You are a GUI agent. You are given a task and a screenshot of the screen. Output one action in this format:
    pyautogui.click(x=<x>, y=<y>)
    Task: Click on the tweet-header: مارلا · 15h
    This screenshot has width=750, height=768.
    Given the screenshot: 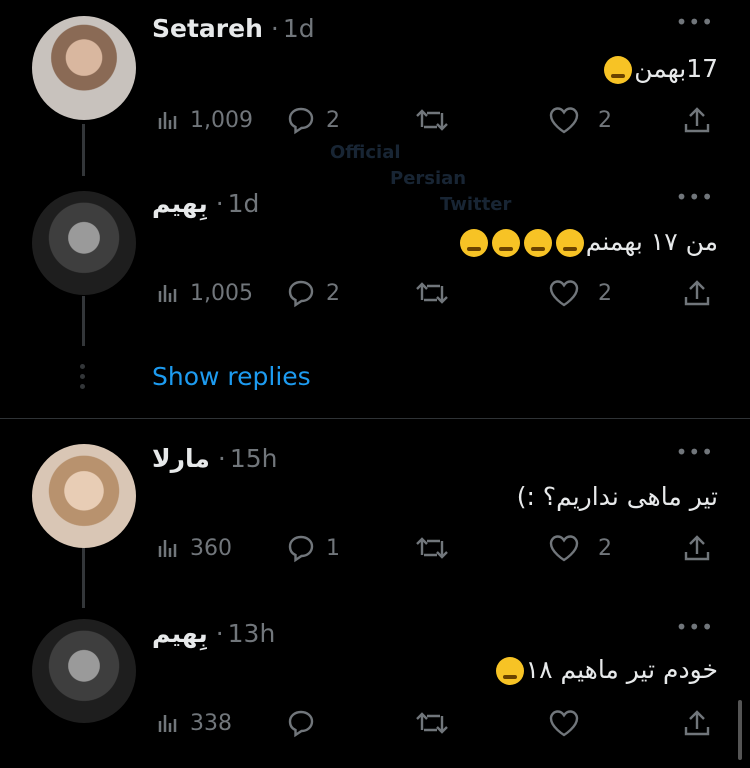 What is the action you would take?
    pyautogui.click(x=214, y=458)
    